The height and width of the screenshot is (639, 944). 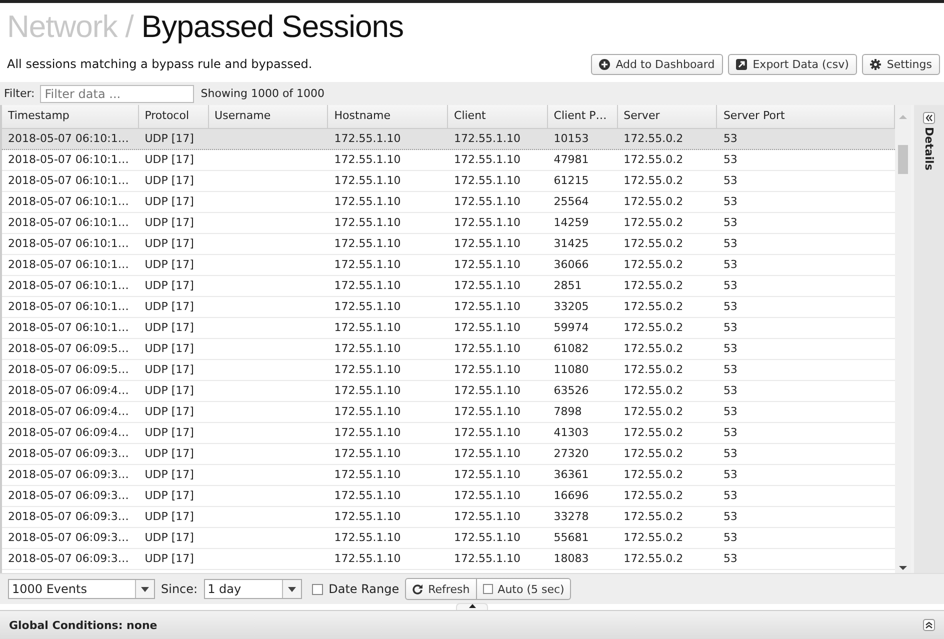 What do you see at coordinates (448, 517) in the screenshot?
I see `table-row: 2018-05-07 06:09:3… UDP [17] 172.55.1.10 172.55.1.10 33278 172.55.0.2 53` at bounding box center [448, 517].